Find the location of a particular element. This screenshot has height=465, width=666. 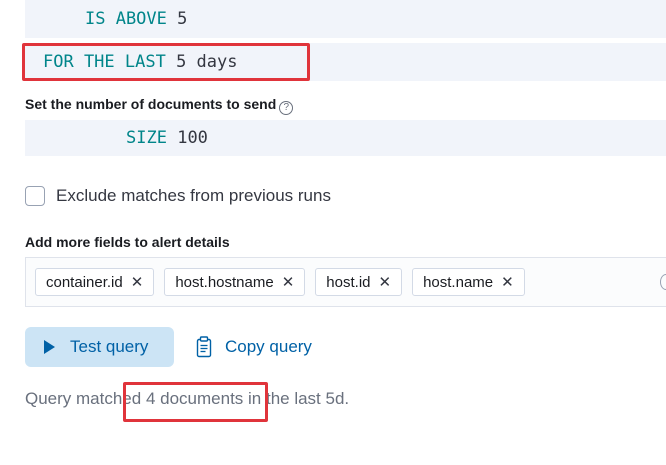

field-chip-container-id: container.id ✕ is located at coordinates (95, 282).